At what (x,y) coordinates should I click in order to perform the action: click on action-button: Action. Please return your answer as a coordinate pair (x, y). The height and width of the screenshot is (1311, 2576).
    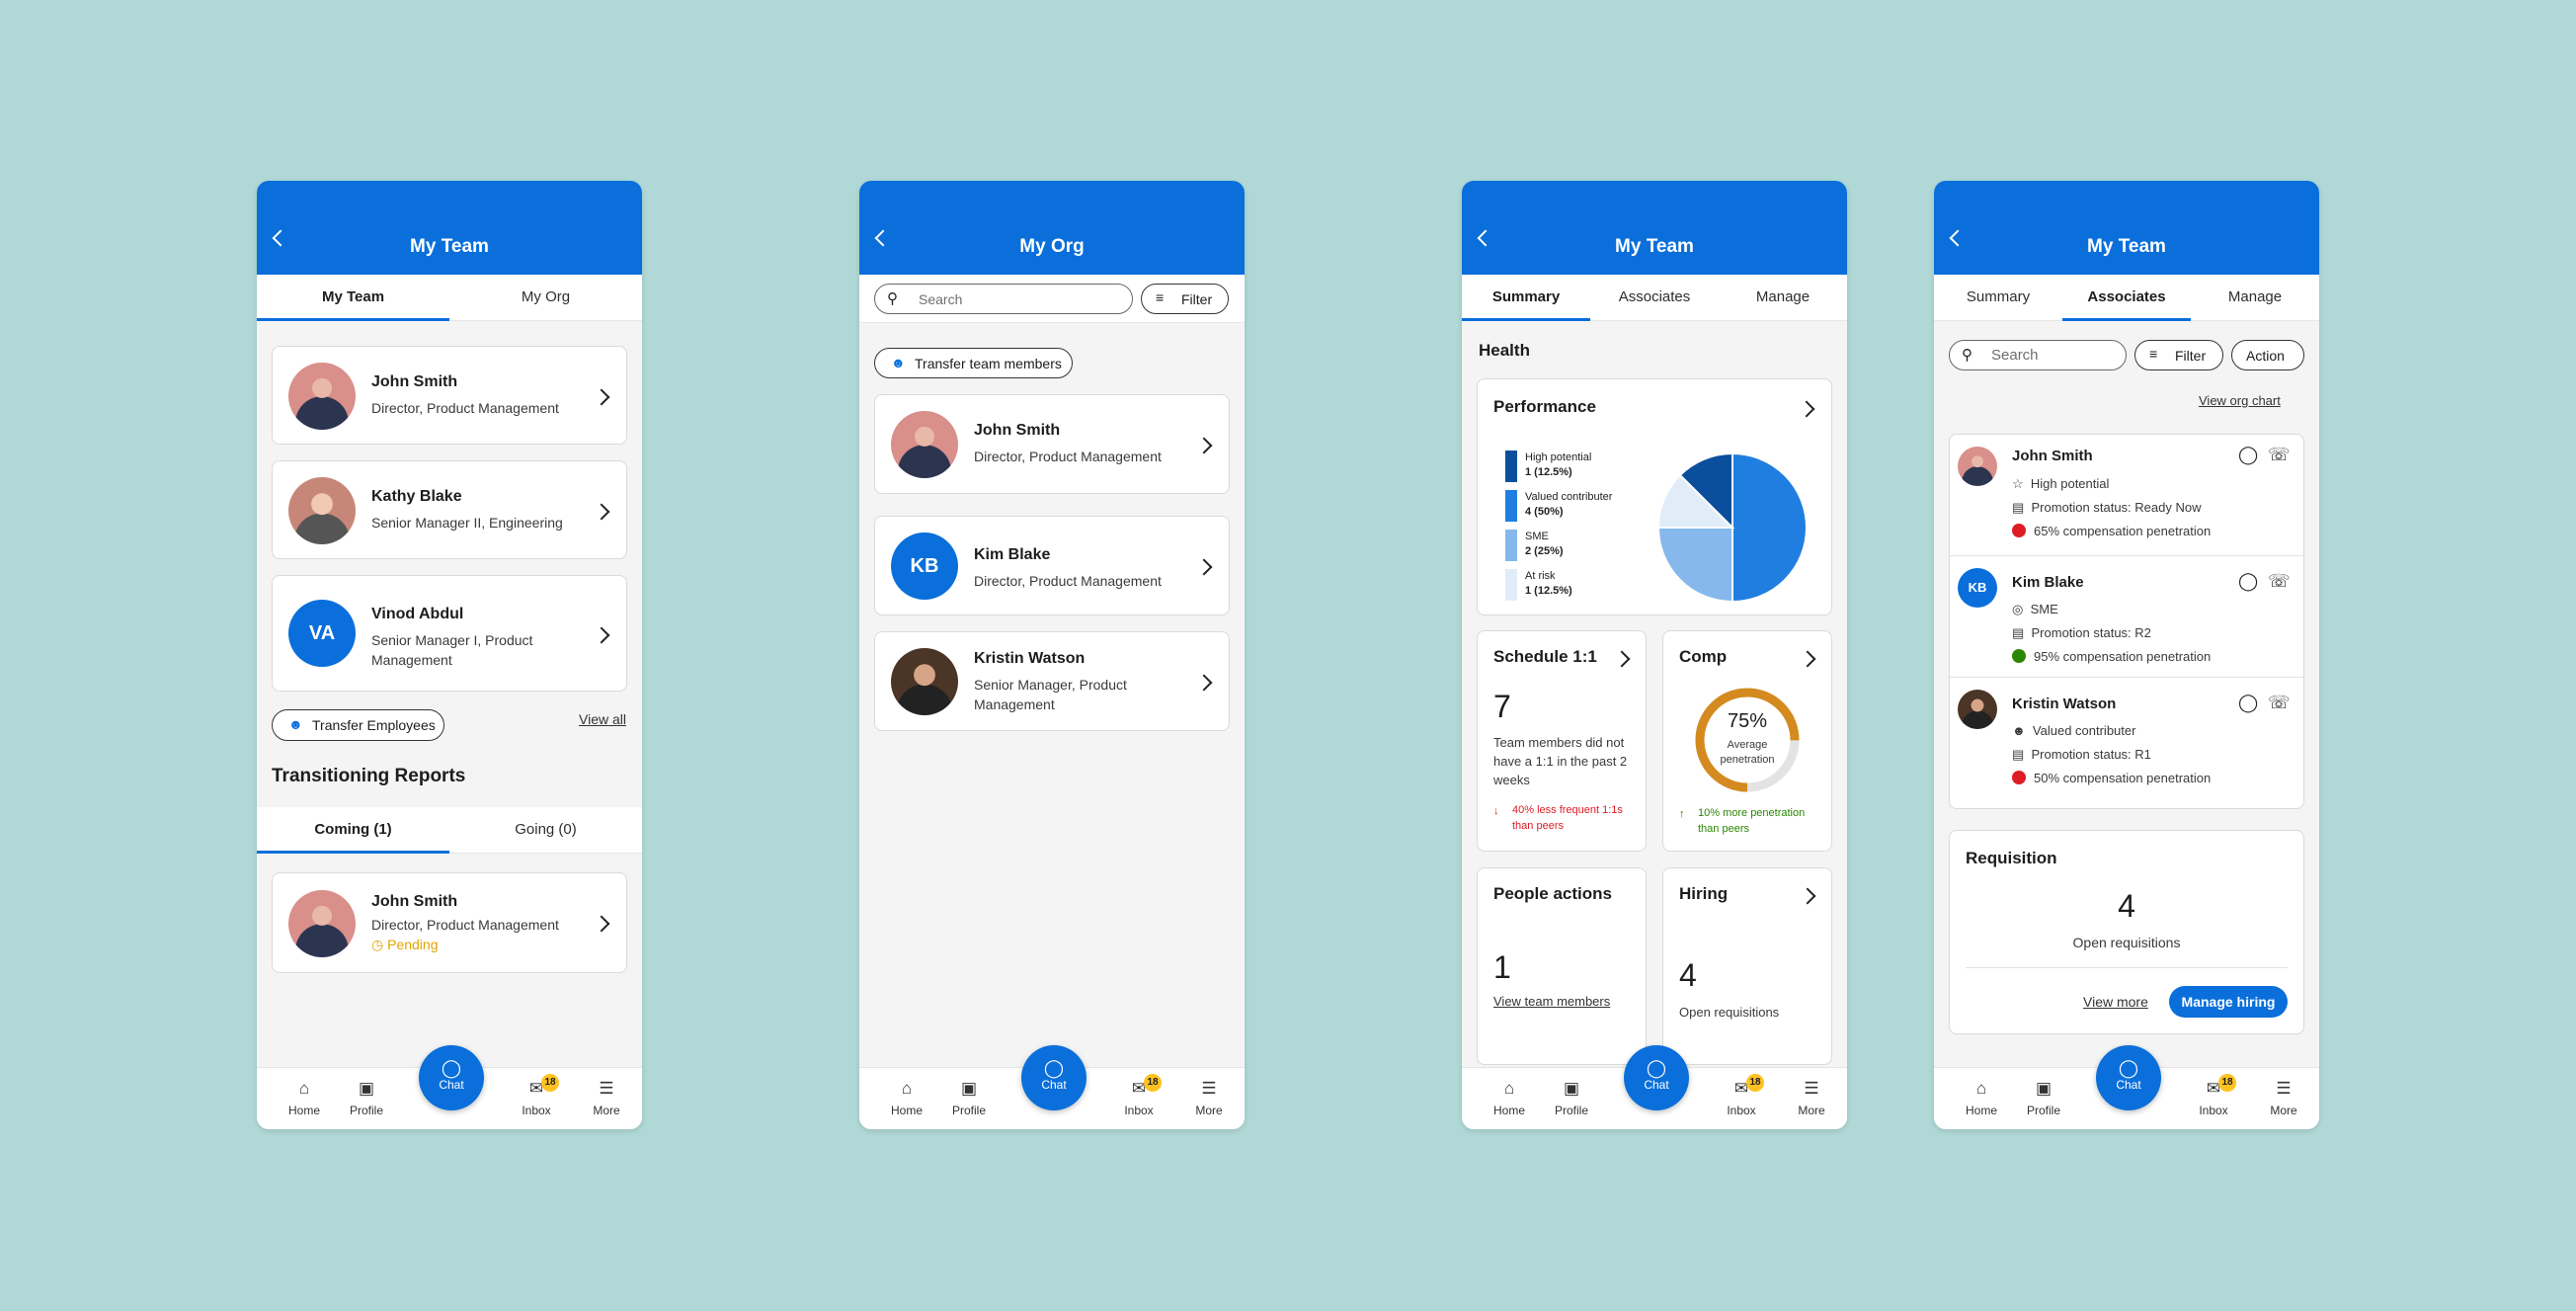
    Looking at the image, I should click on (2267, 355).